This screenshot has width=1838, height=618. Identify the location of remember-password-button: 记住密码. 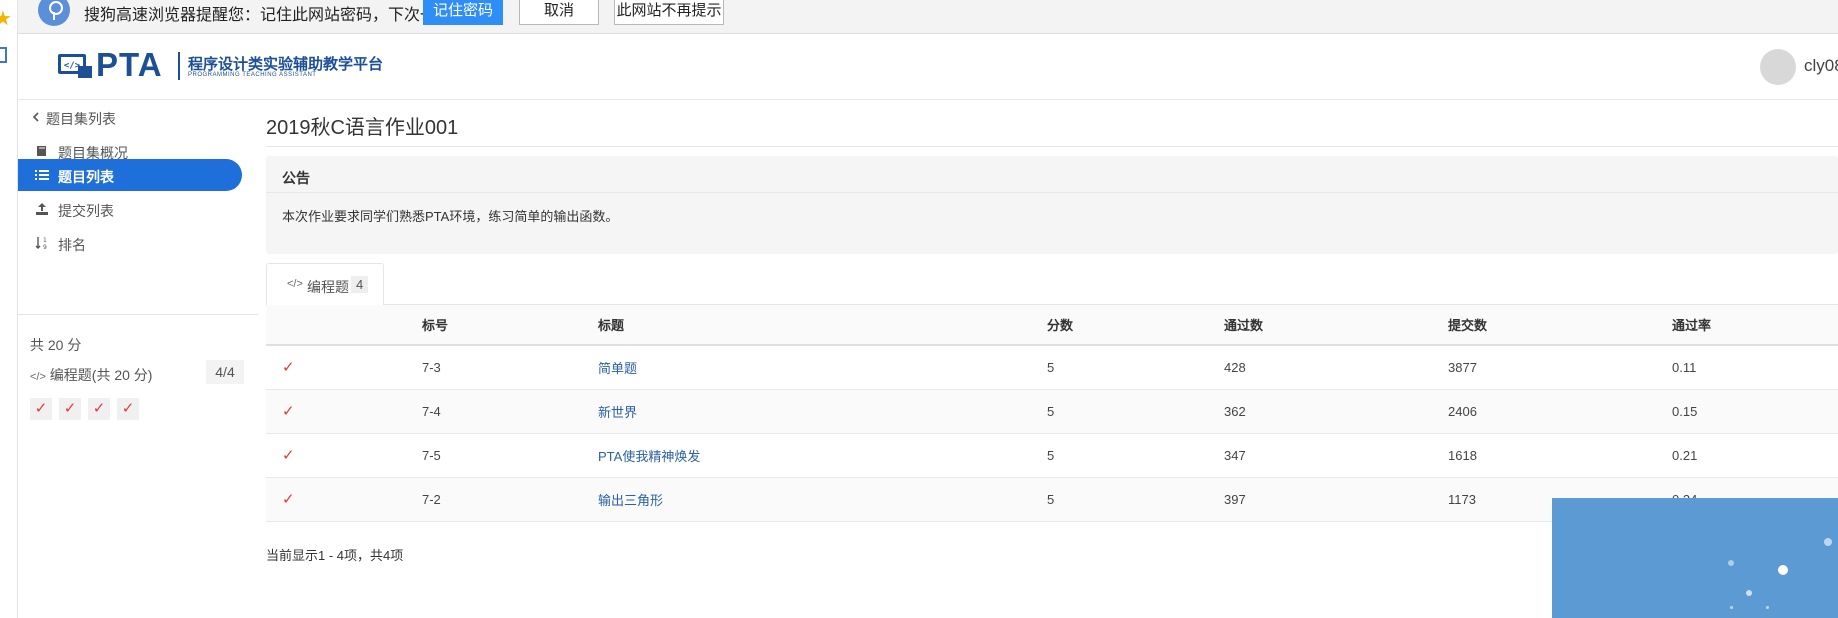
(463, 12).